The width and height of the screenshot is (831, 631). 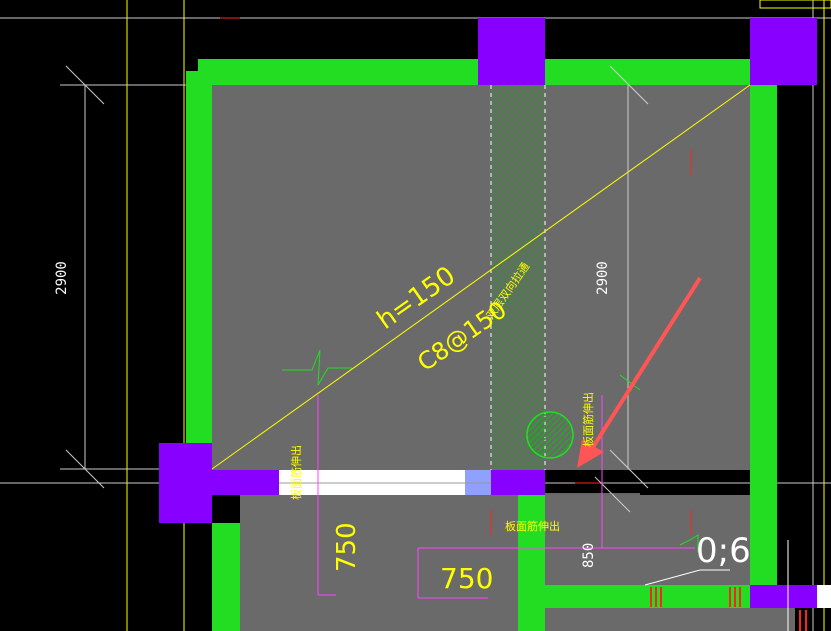 I want to click on corner-marker, so click(x=192, y=65).